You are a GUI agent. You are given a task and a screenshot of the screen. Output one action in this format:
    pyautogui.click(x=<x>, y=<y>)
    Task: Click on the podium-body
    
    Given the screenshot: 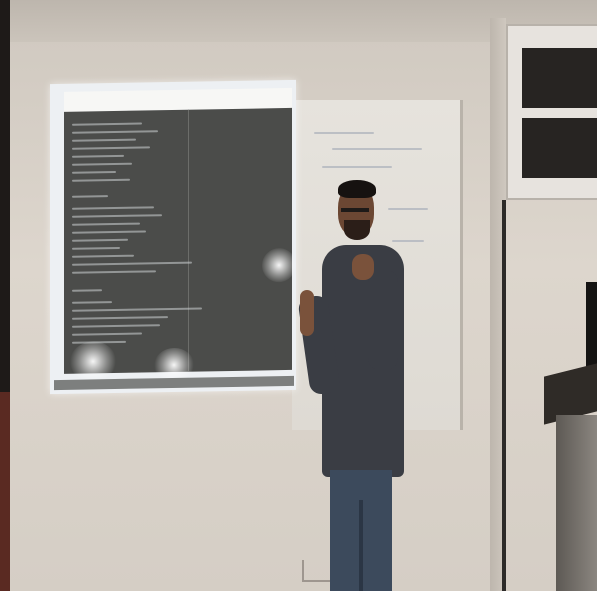 What is the action you would take?
    pyautogui.click(x=576, y=503)
    